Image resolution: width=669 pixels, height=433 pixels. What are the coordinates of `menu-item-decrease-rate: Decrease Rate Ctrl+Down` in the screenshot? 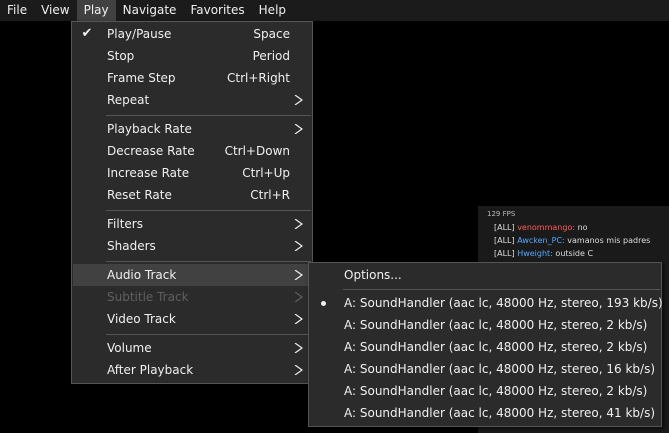 It's located at (192, 151).